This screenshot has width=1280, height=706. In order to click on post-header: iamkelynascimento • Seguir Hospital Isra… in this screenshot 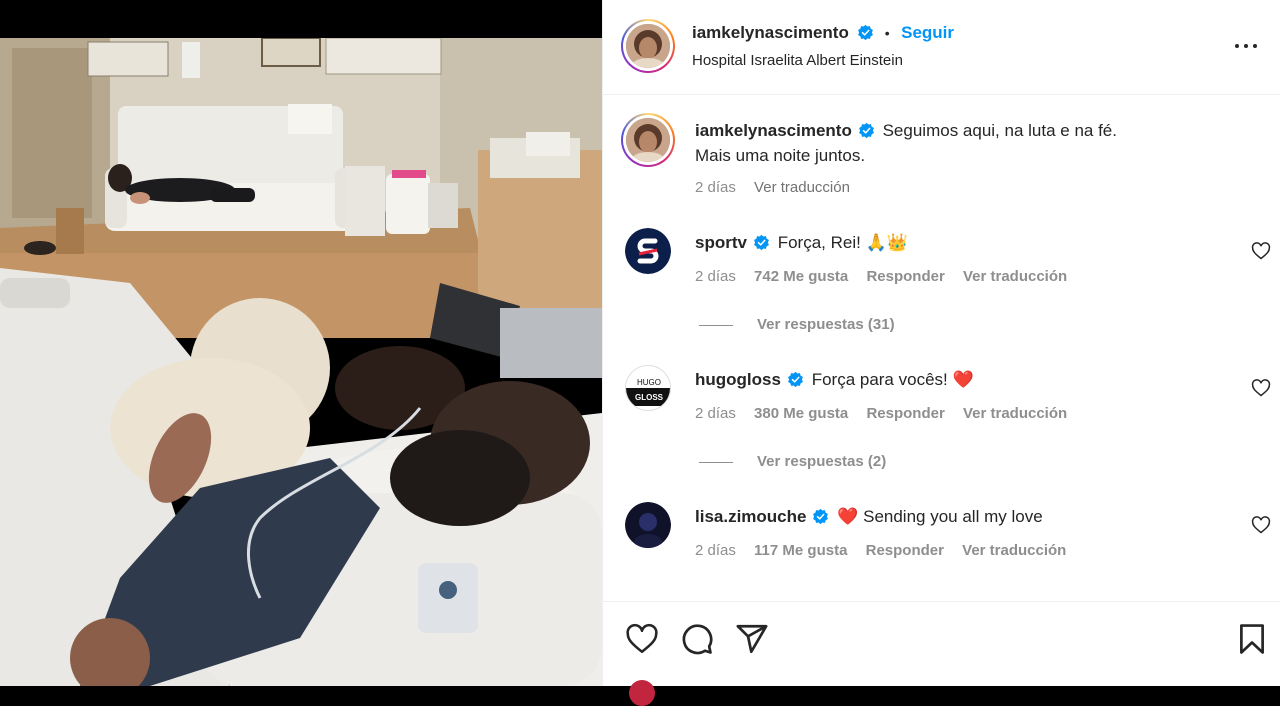, I will do `click(941, 47)`.